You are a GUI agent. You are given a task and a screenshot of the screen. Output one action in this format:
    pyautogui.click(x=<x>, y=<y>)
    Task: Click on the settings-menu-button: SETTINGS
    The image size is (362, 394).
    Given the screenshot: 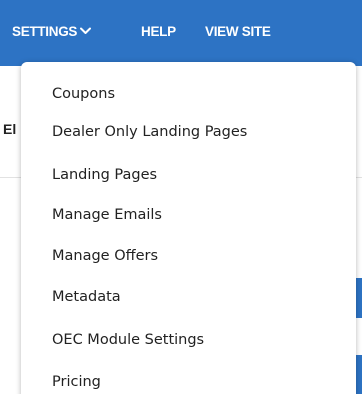 What is the action you would take?
    pyautogui.click(x=52, y=32)
    